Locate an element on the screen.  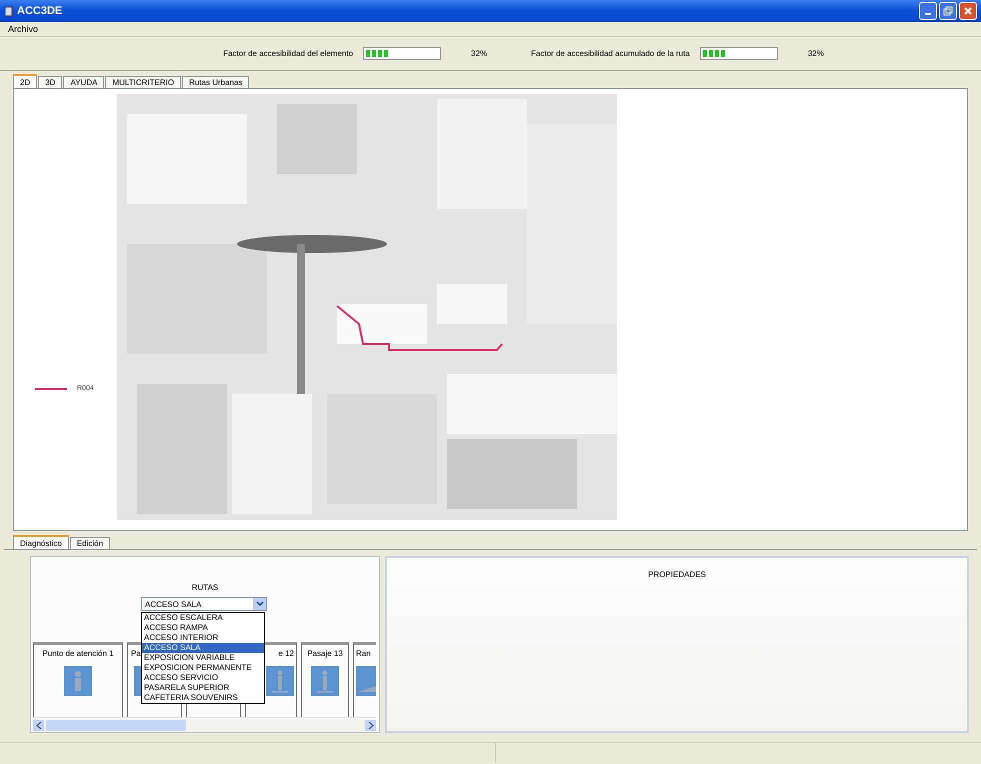
card-label: Ran is located at coordinates (363, 653).